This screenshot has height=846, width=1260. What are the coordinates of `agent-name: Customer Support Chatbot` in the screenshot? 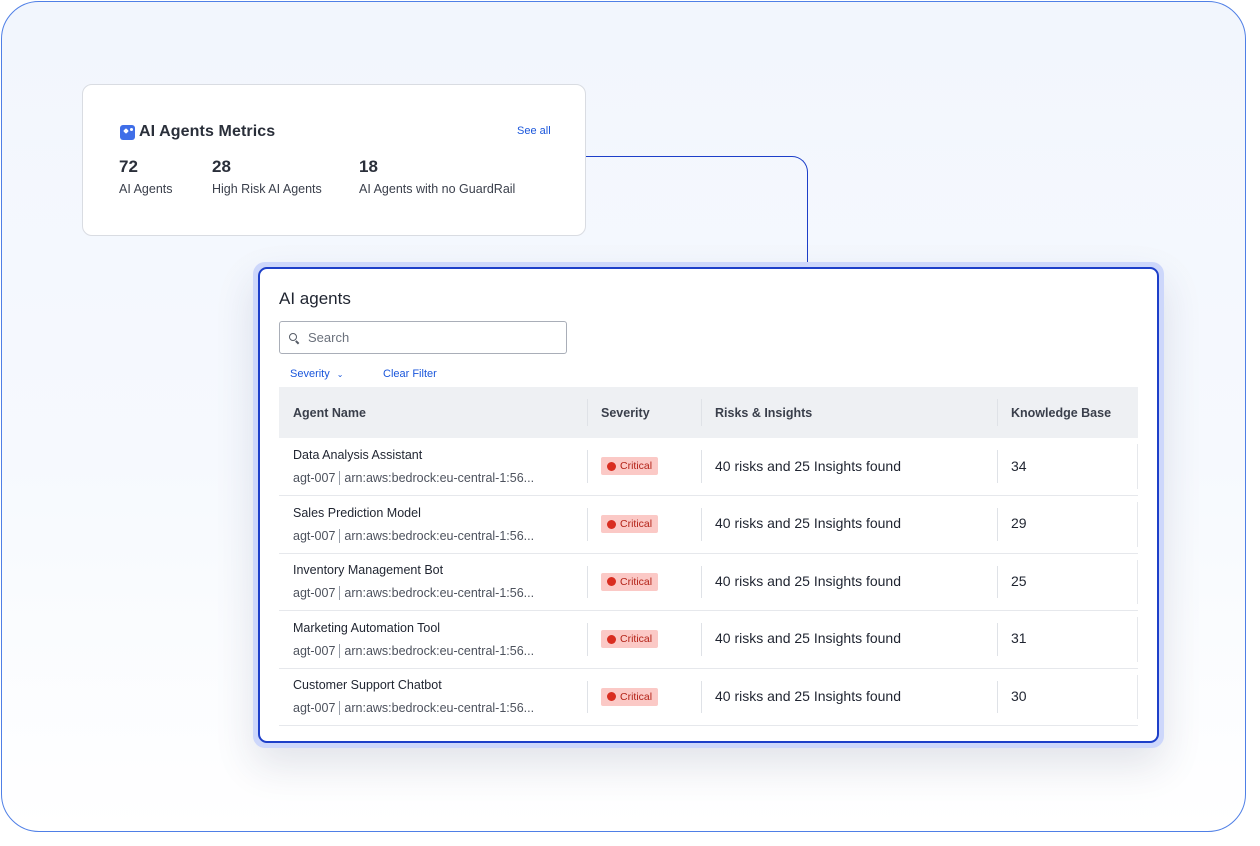 It's located at (440, 685).